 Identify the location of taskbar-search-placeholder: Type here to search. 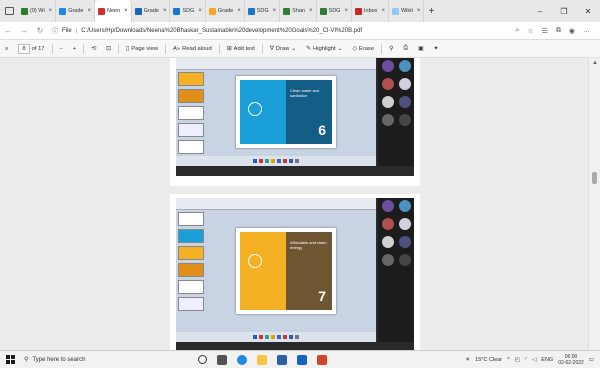
(59, 359).